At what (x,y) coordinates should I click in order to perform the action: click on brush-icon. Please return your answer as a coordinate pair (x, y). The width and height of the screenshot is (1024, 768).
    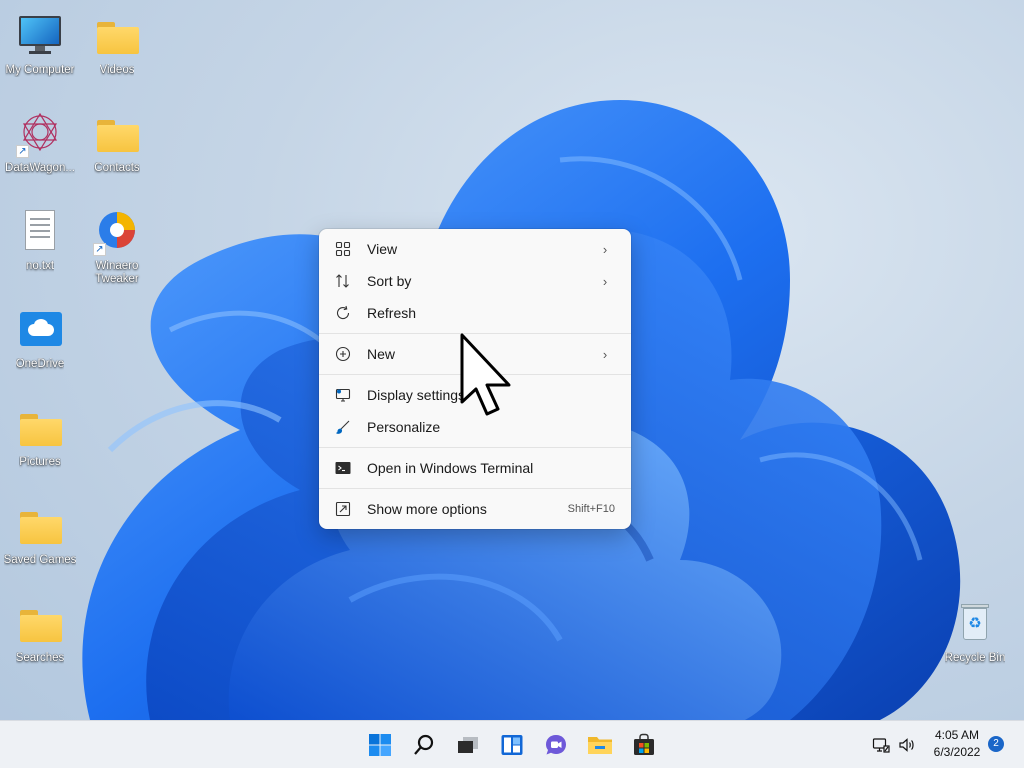
    Looking at the image, I should click on (343, 427).